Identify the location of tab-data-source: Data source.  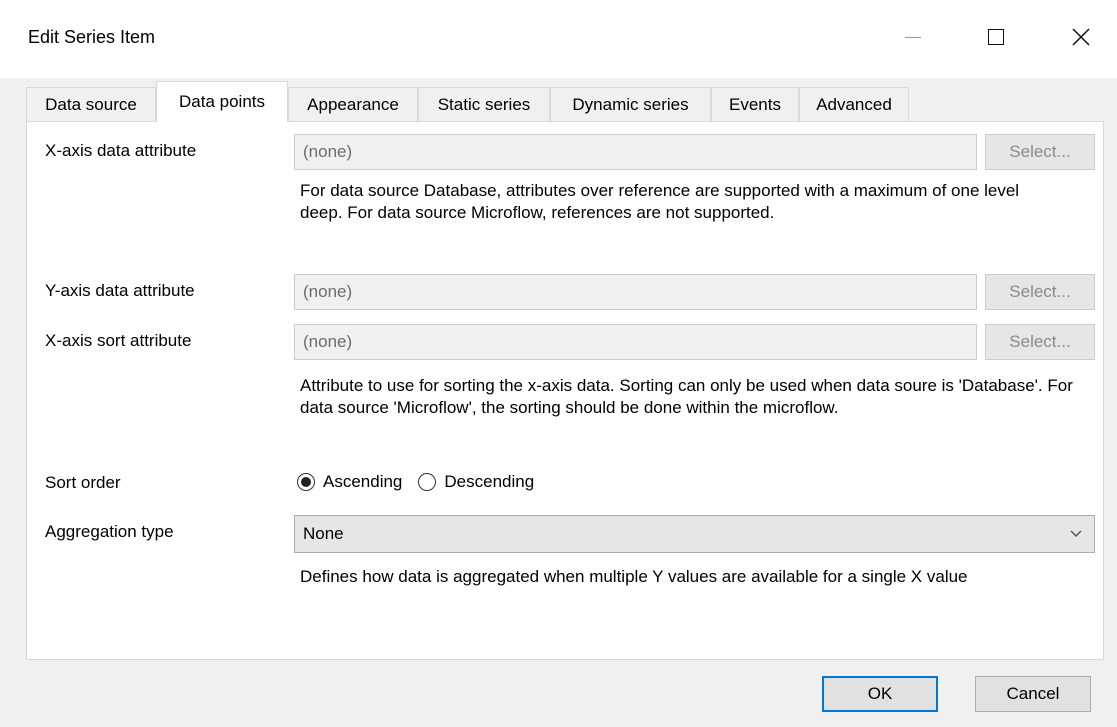
(91, 104).